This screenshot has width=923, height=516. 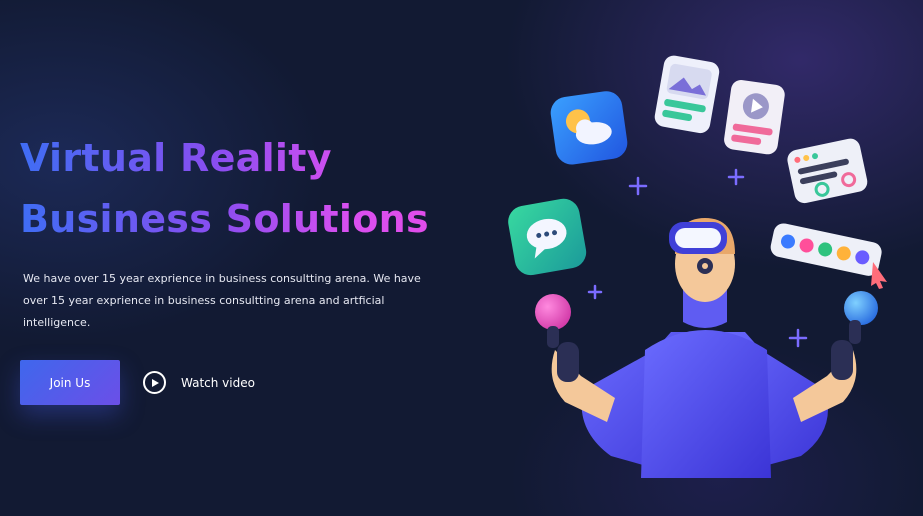 What do you see at coordinates (687, 94) in the screenshot?
I see `image-card-icon` at bounding box center [687, 94].